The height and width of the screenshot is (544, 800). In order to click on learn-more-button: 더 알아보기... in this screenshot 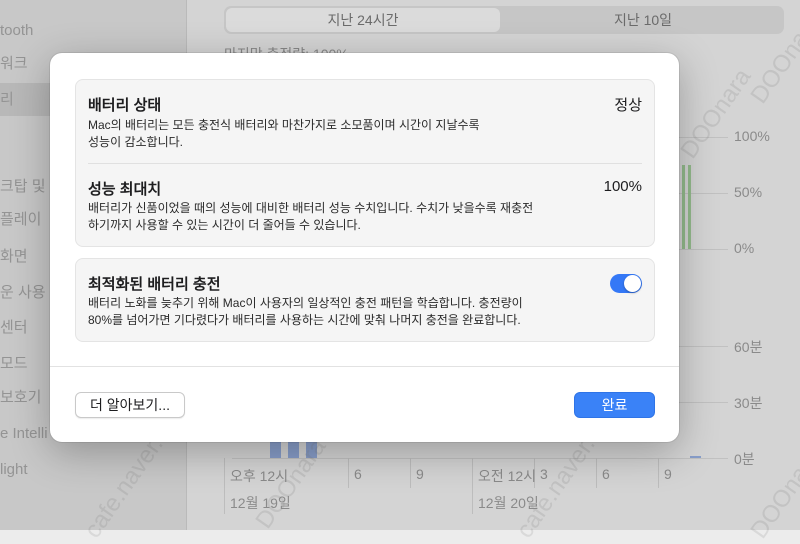, I will do `click(130, 405)`.